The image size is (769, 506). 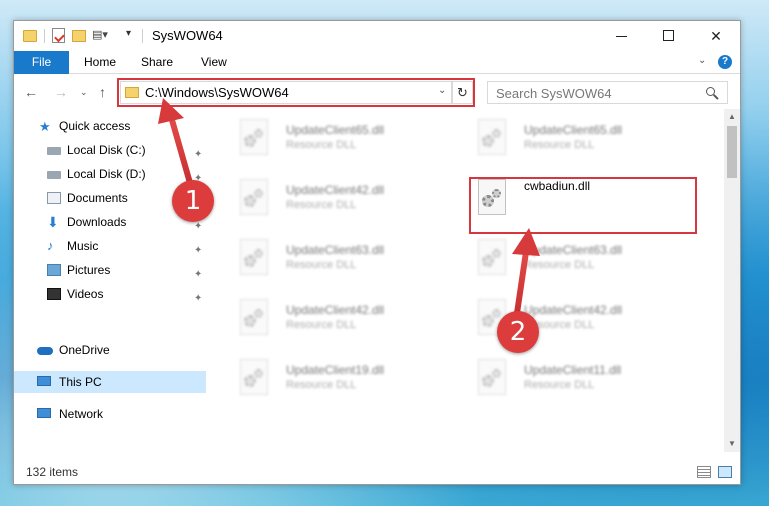 I want to click on documents-icon, so click(x=54, y=198).